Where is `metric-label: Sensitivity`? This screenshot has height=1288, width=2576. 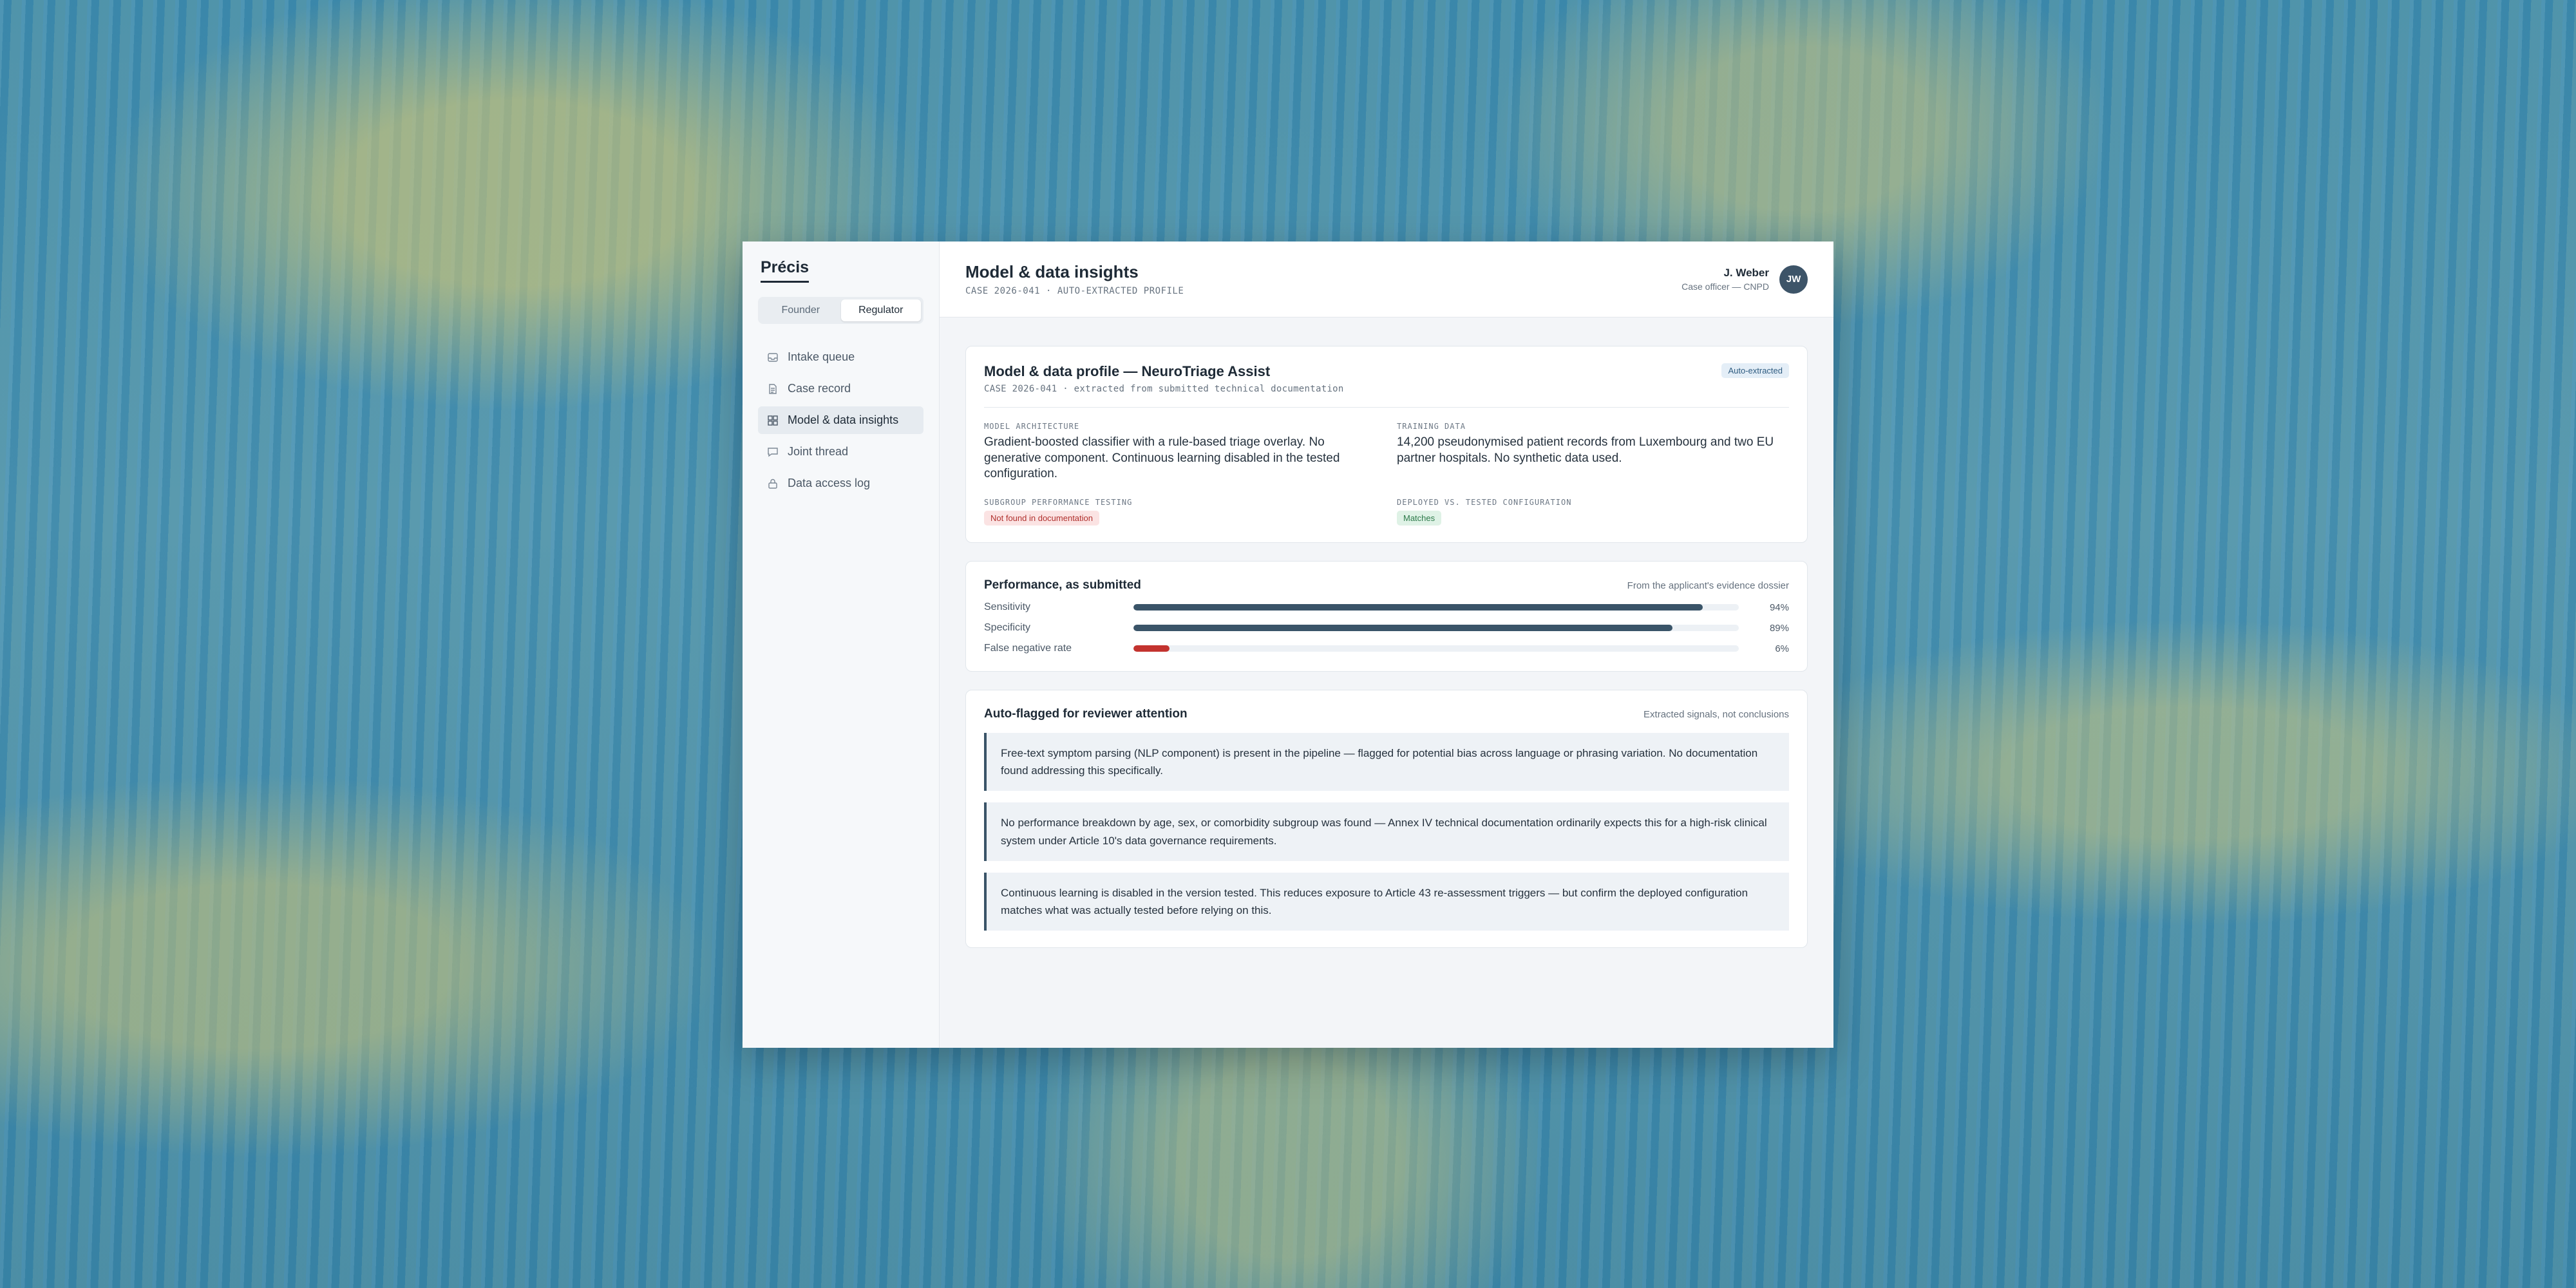 metric-label: Sensitivity is located at coordinates (1008, 607).